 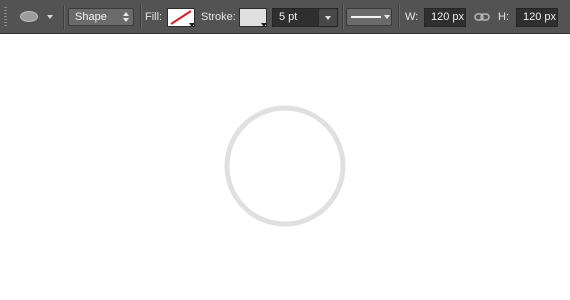 What do you see at coordinates (218, 17) in the screenshot?
I see `stroke-label: Stroke:` at bounding box center [218, 17].